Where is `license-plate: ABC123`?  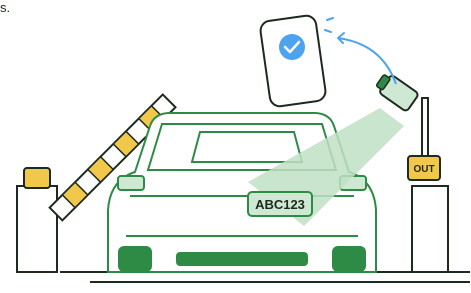
license-plate: ABC123 is located at coordinates (280, 204).